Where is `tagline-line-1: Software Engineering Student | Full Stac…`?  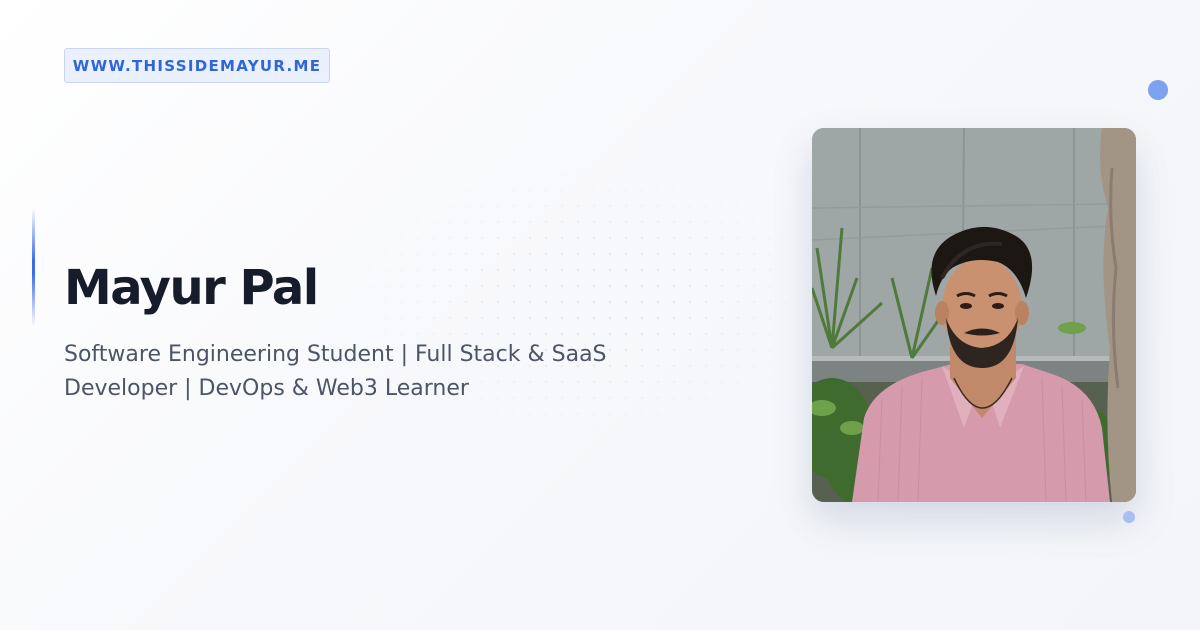 tagline-line-1: Software Engineering Student | Full Stac… is located at coordinates (335, 354).